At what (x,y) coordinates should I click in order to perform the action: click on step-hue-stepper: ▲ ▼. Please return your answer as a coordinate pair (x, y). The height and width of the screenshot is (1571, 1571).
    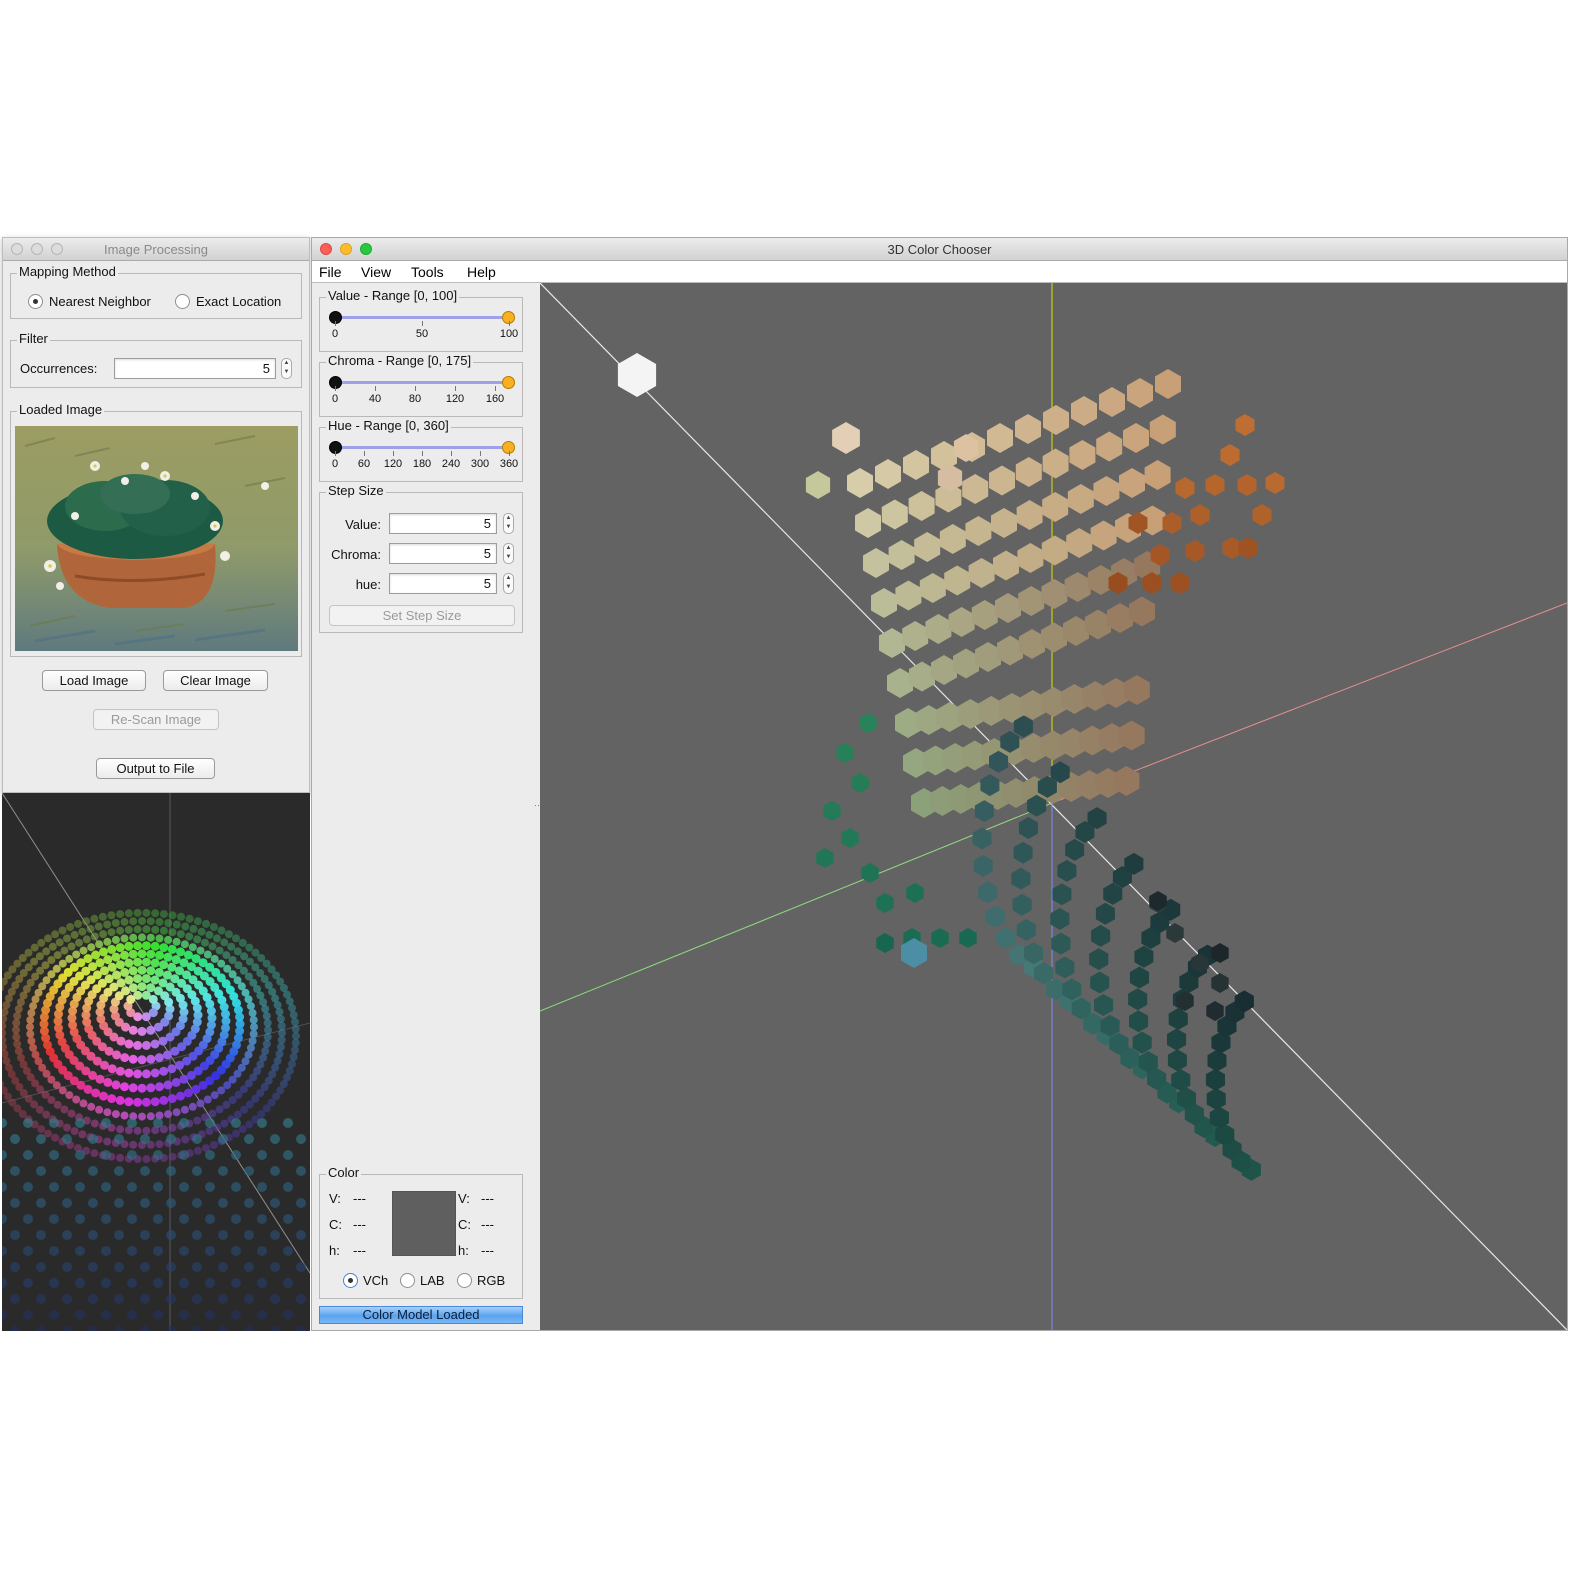
    Looking at the image, I should click on (508, 583).